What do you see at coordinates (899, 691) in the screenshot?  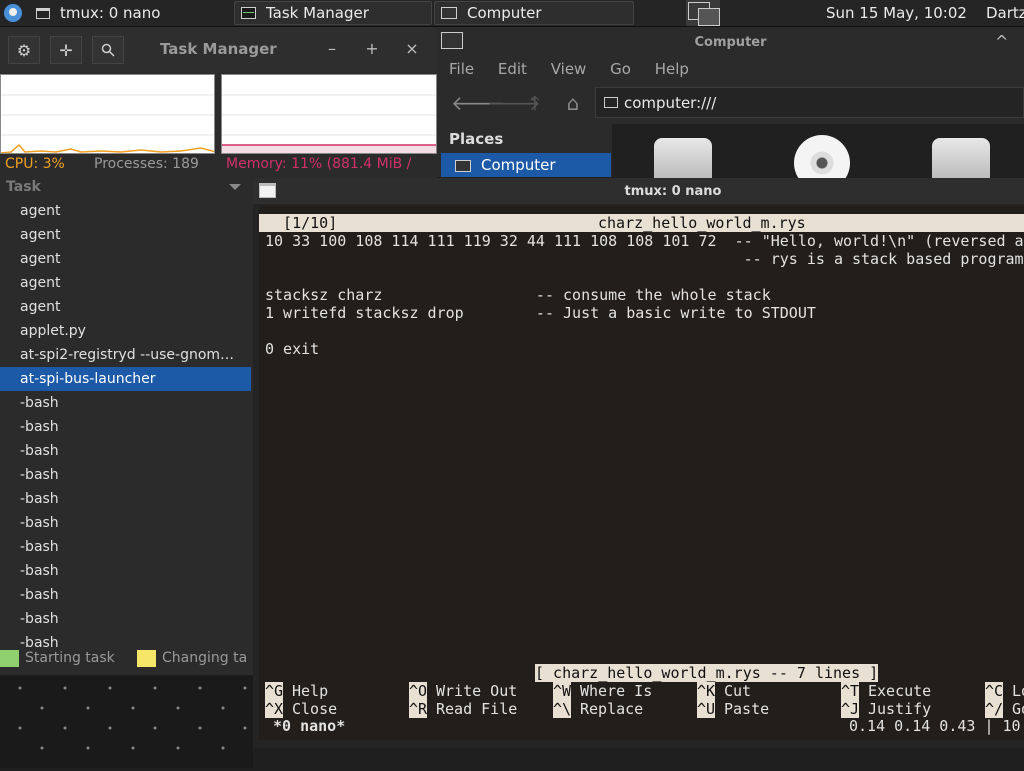 I see `shortcut-label: Execute` at bounding box center [899, 691].